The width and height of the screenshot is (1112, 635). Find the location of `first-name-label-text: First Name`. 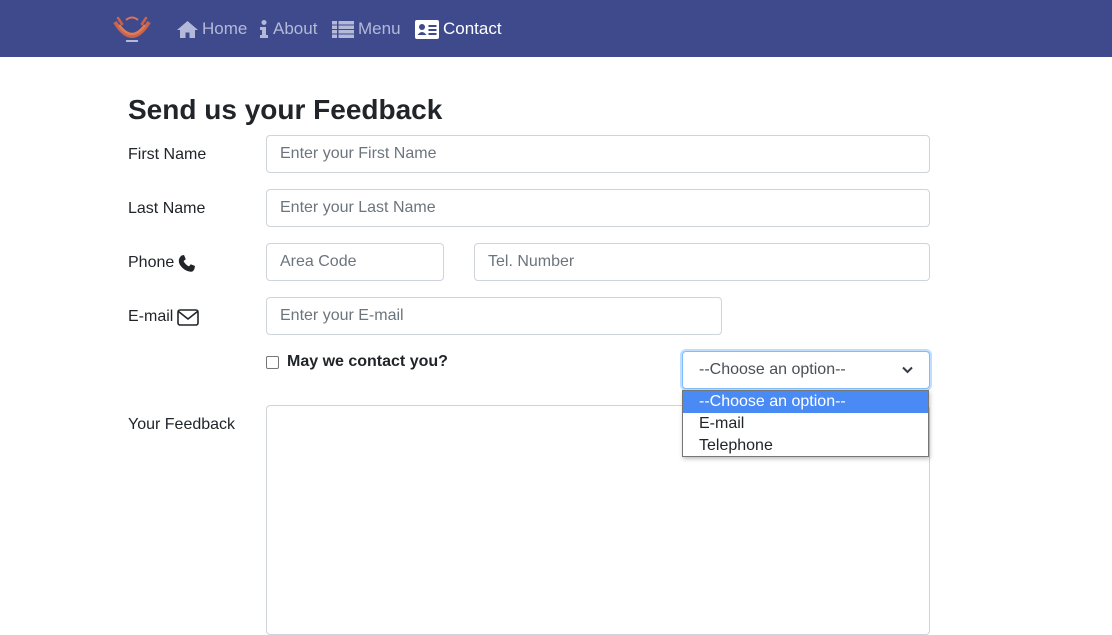

first-name-label-text: First Name is located at coordinates (167, 154).